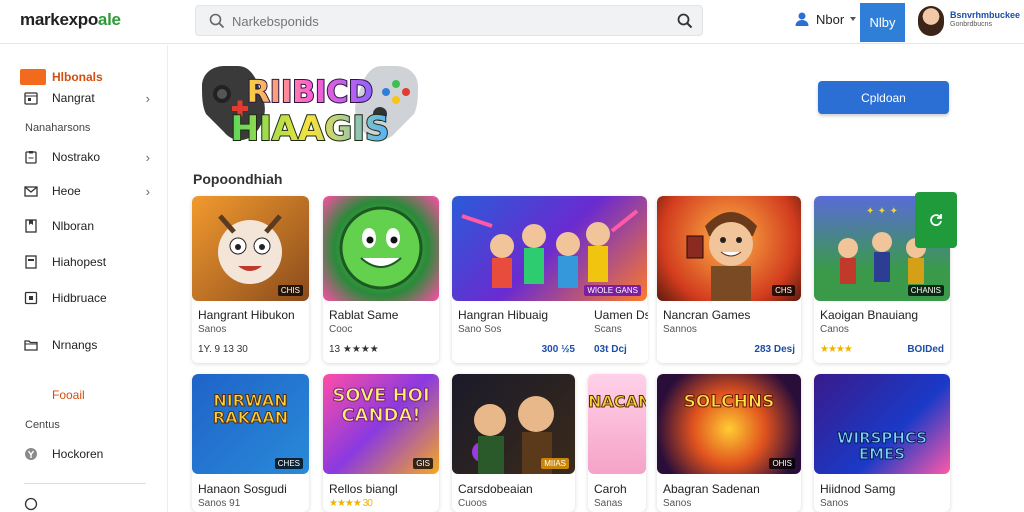 Image resolution: width=1024 pixels, height=512 pixels. I want to click on hero-logo-line-2: HIAAGIS, so click(310, 129).